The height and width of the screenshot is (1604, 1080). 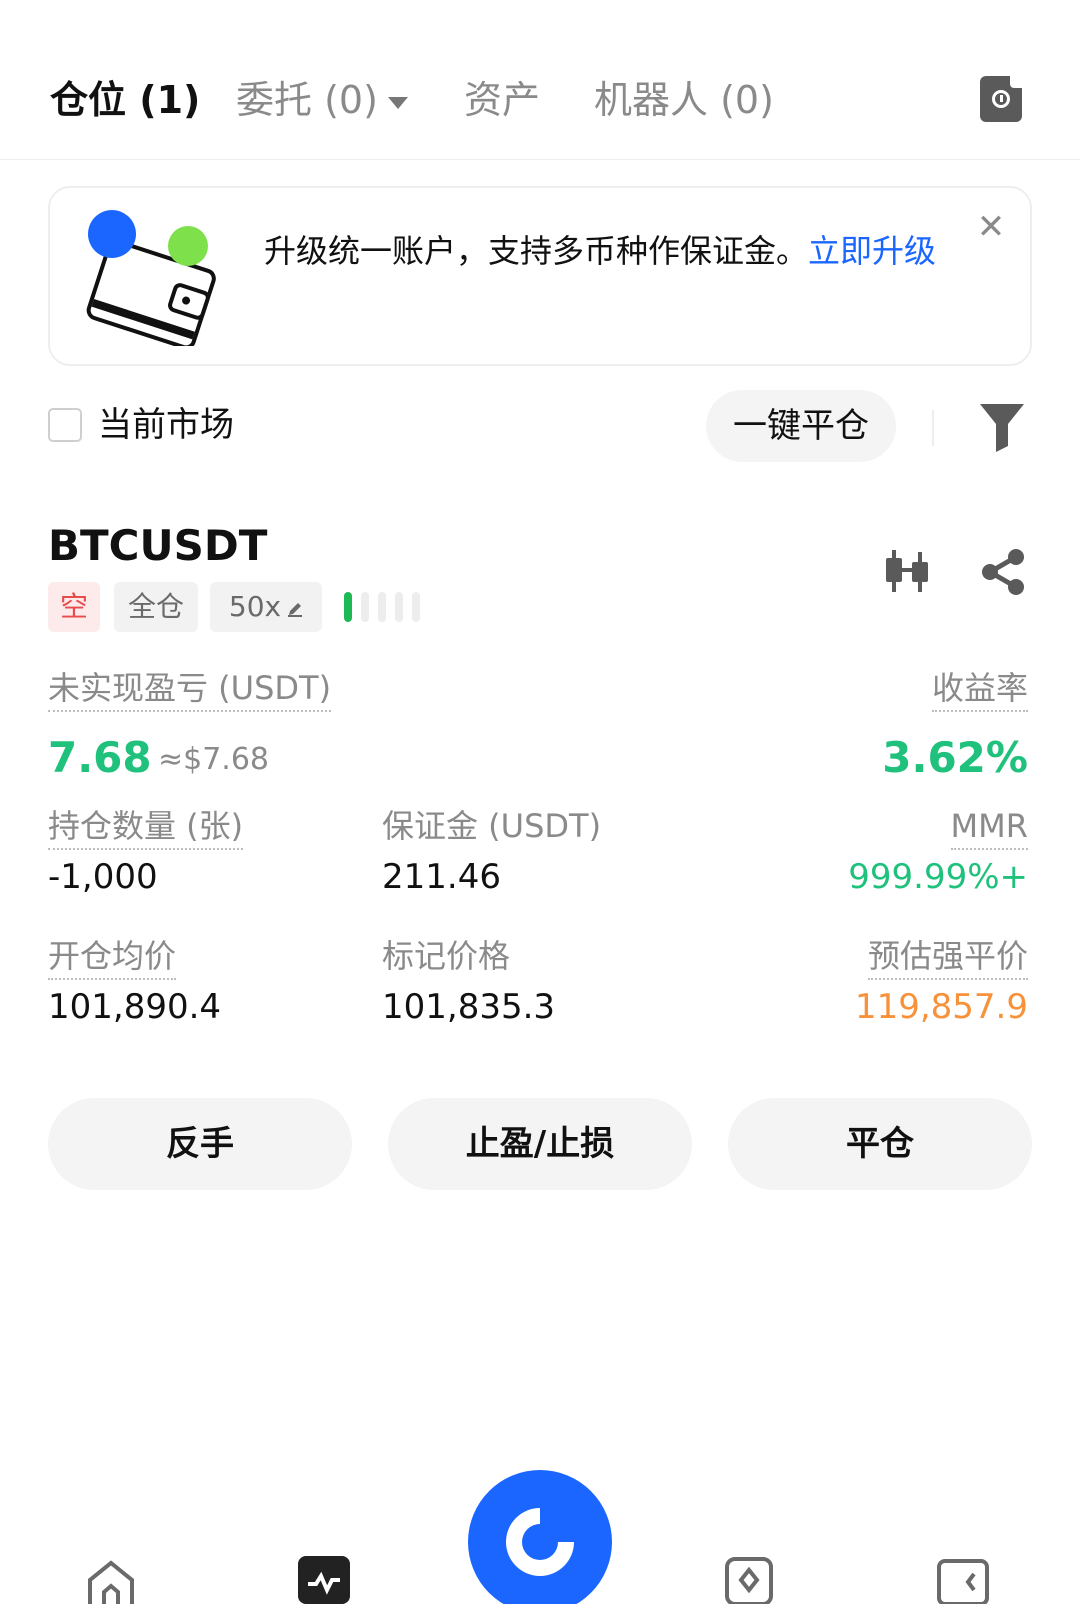 What do you see at coordinates (112, 957) in the screenshot?
I see `entry-price-label: 开仓均价` at bounding box center [112, 957].